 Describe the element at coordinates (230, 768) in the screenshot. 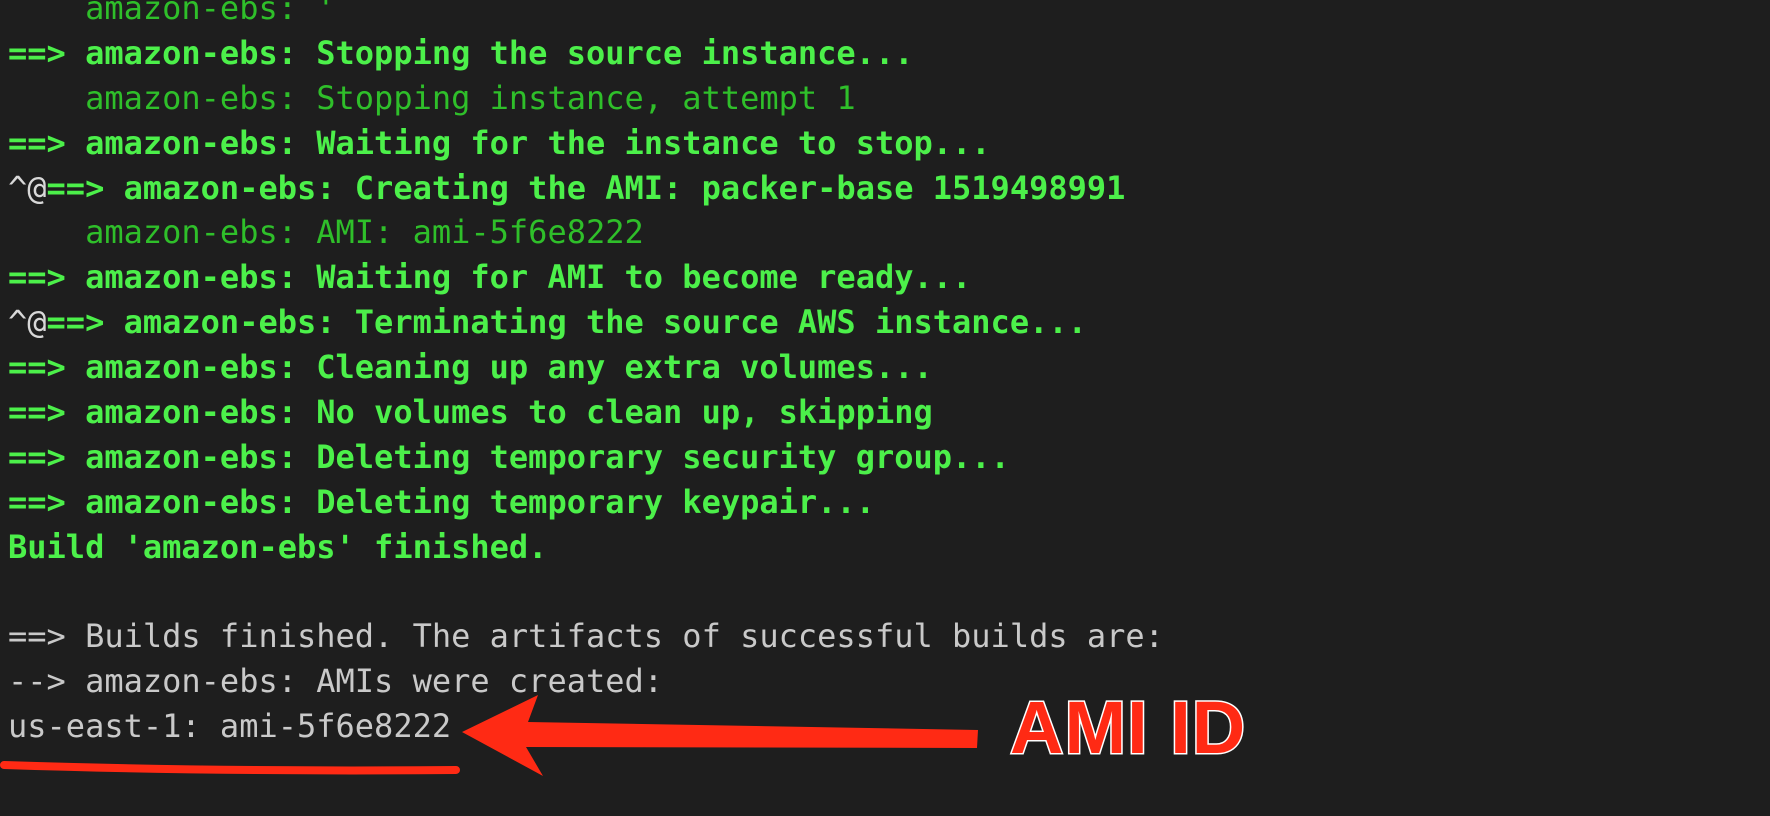

I see `underline-mark` at that location.